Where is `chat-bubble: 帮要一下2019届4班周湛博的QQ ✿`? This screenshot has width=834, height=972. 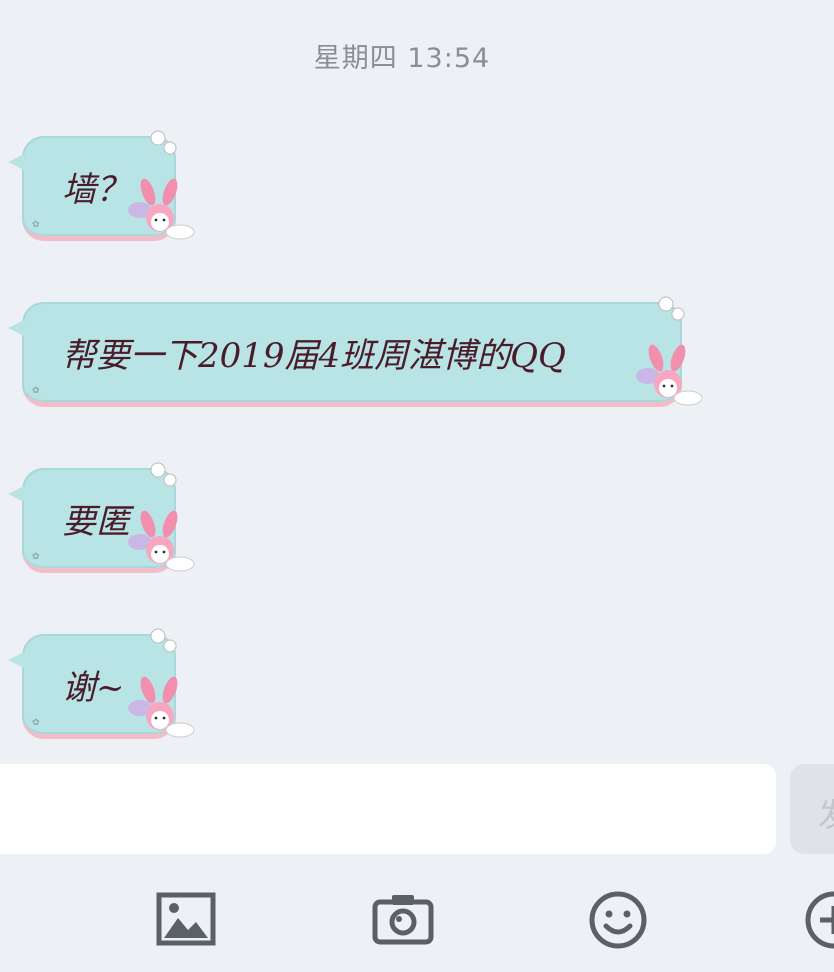
chat-bubble: 帮要一下2019届4班周湛博的QQ ✿ is located at coordinates (345, 354).